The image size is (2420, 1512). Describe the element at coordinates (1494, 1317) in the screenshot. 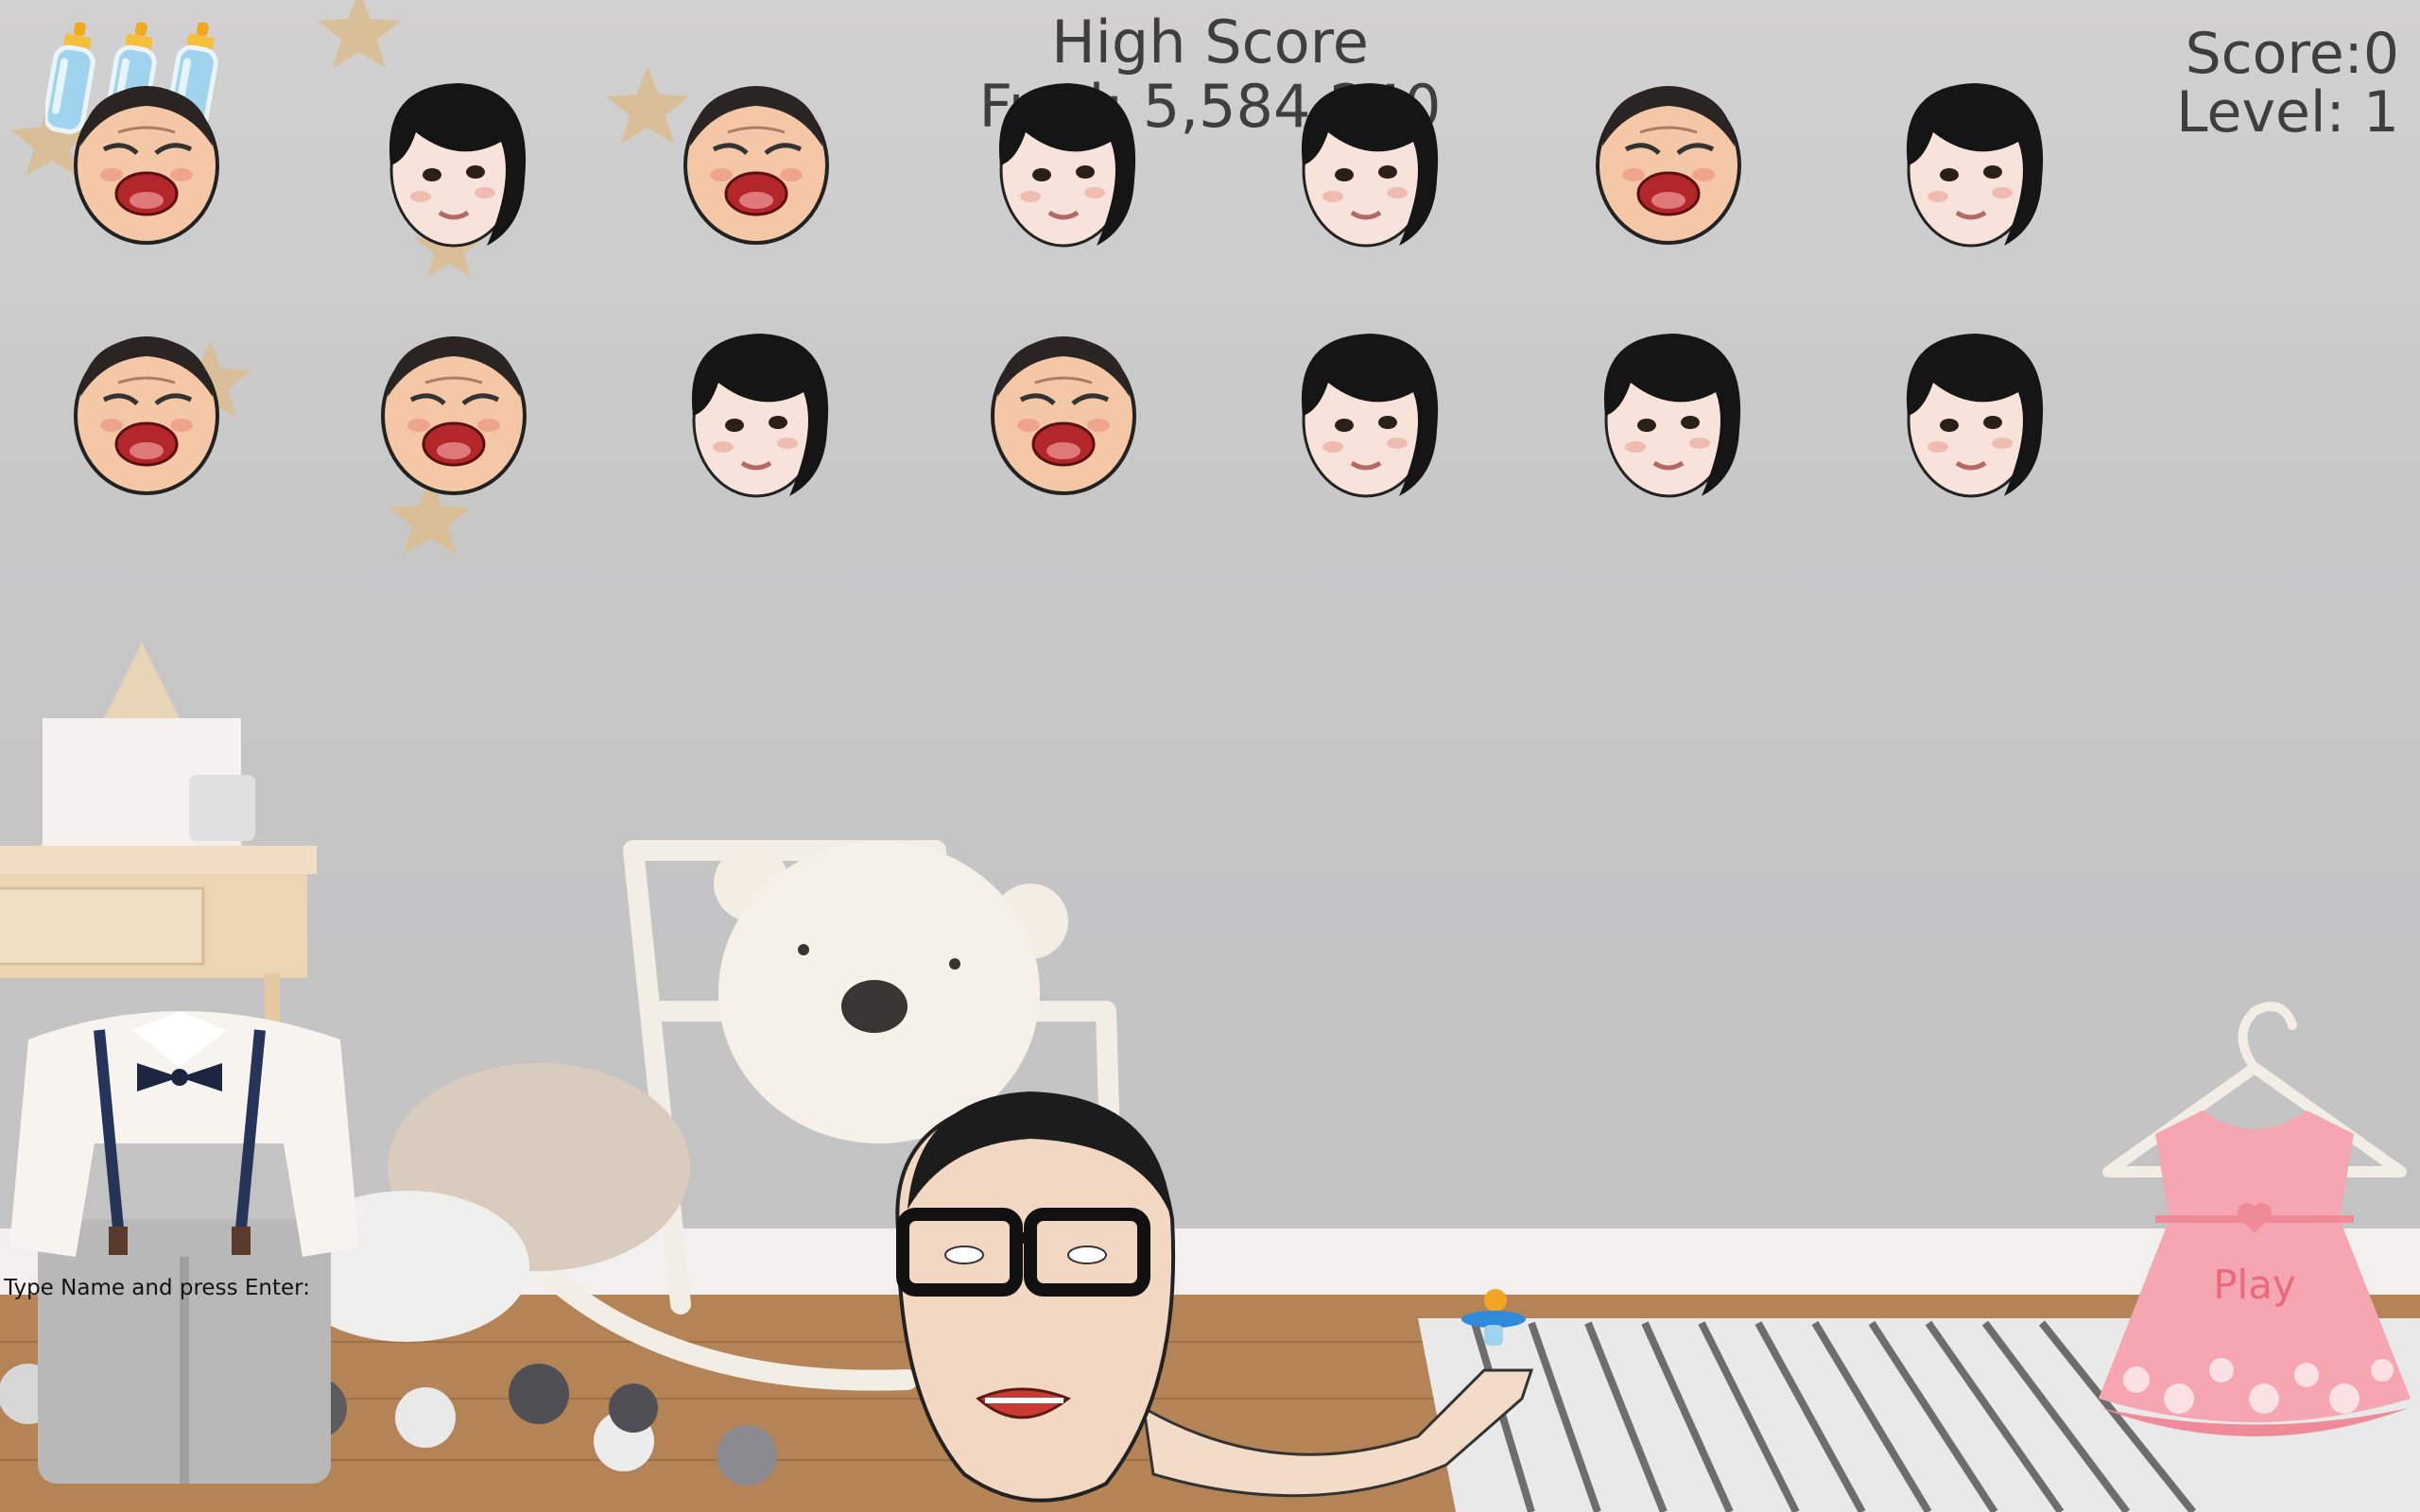

I see `pacifier-projectile` at that location.